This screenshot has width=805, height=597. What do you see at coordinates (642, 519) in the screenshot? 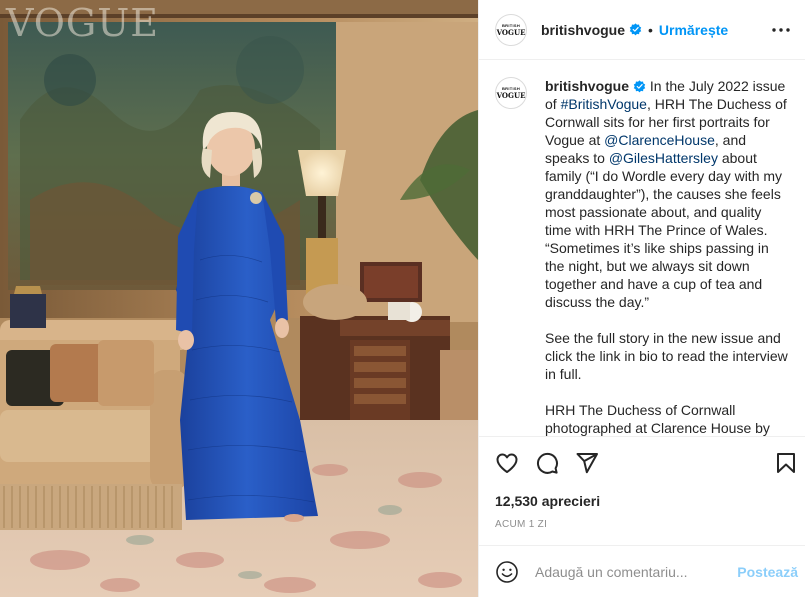
I see `post-timestamp: ACUM 1 ZI` at bounding box center [642, 519].